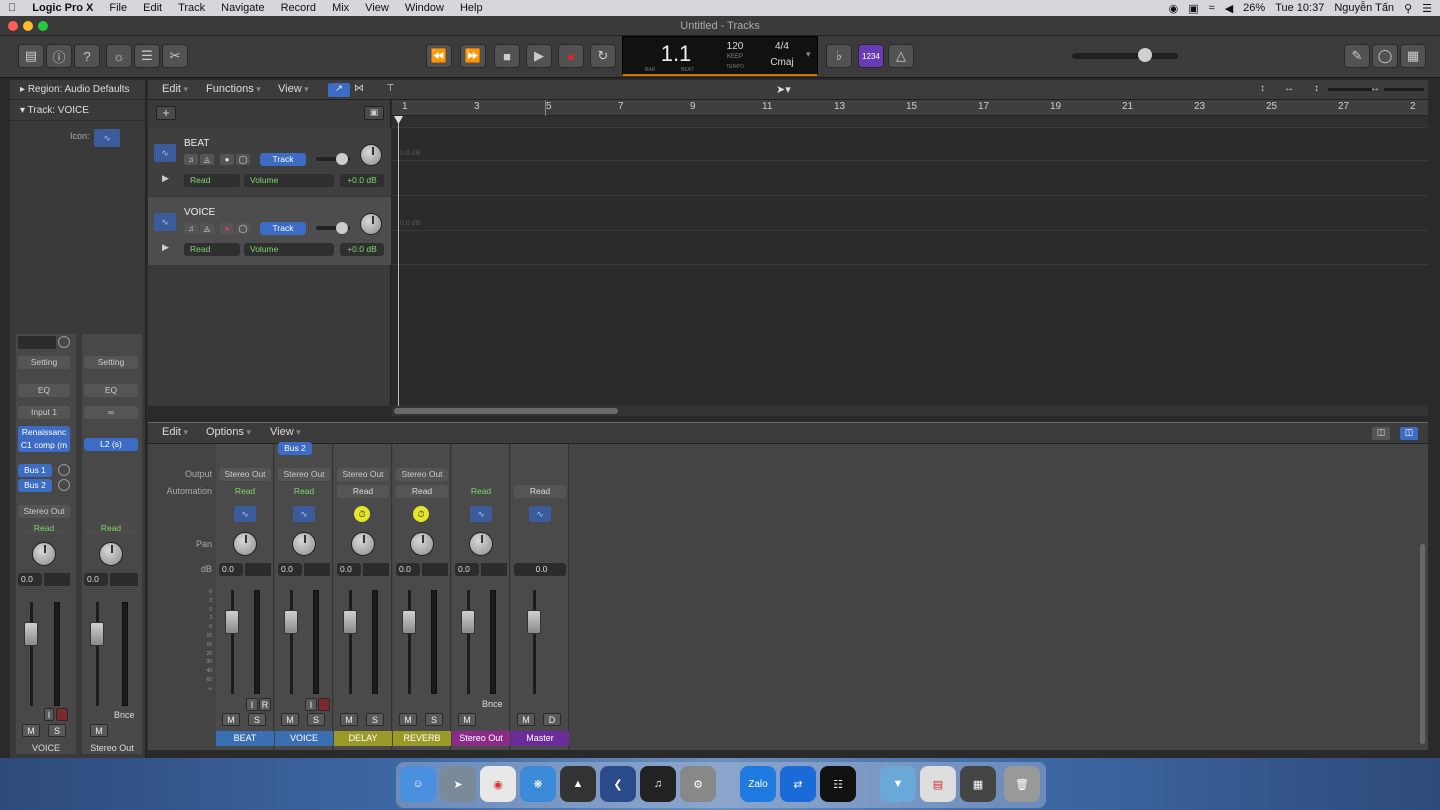 The image size is (1440, 810). What do you see at coordinates (468, 622) in the screenshot?
I see `stereo-out-volume-fader` at bounding box center [468, 622].